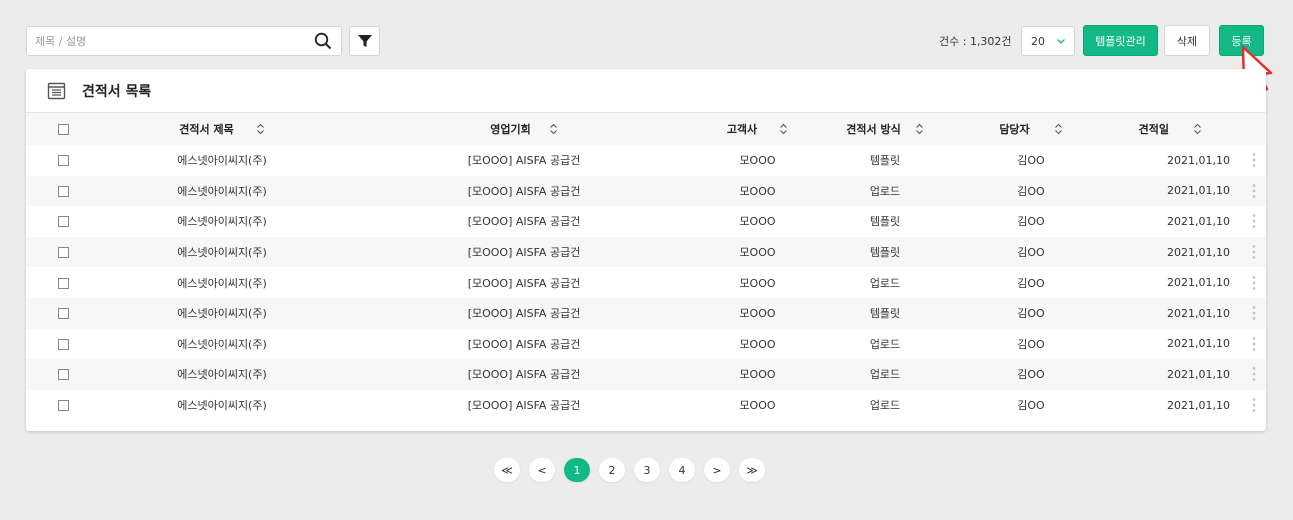 This screenshot has height=520, width=1293. What do you see at coordinates (682, 470) in the screenshot?
I see `page-button-4: 4` at bounding box center [682, 470].